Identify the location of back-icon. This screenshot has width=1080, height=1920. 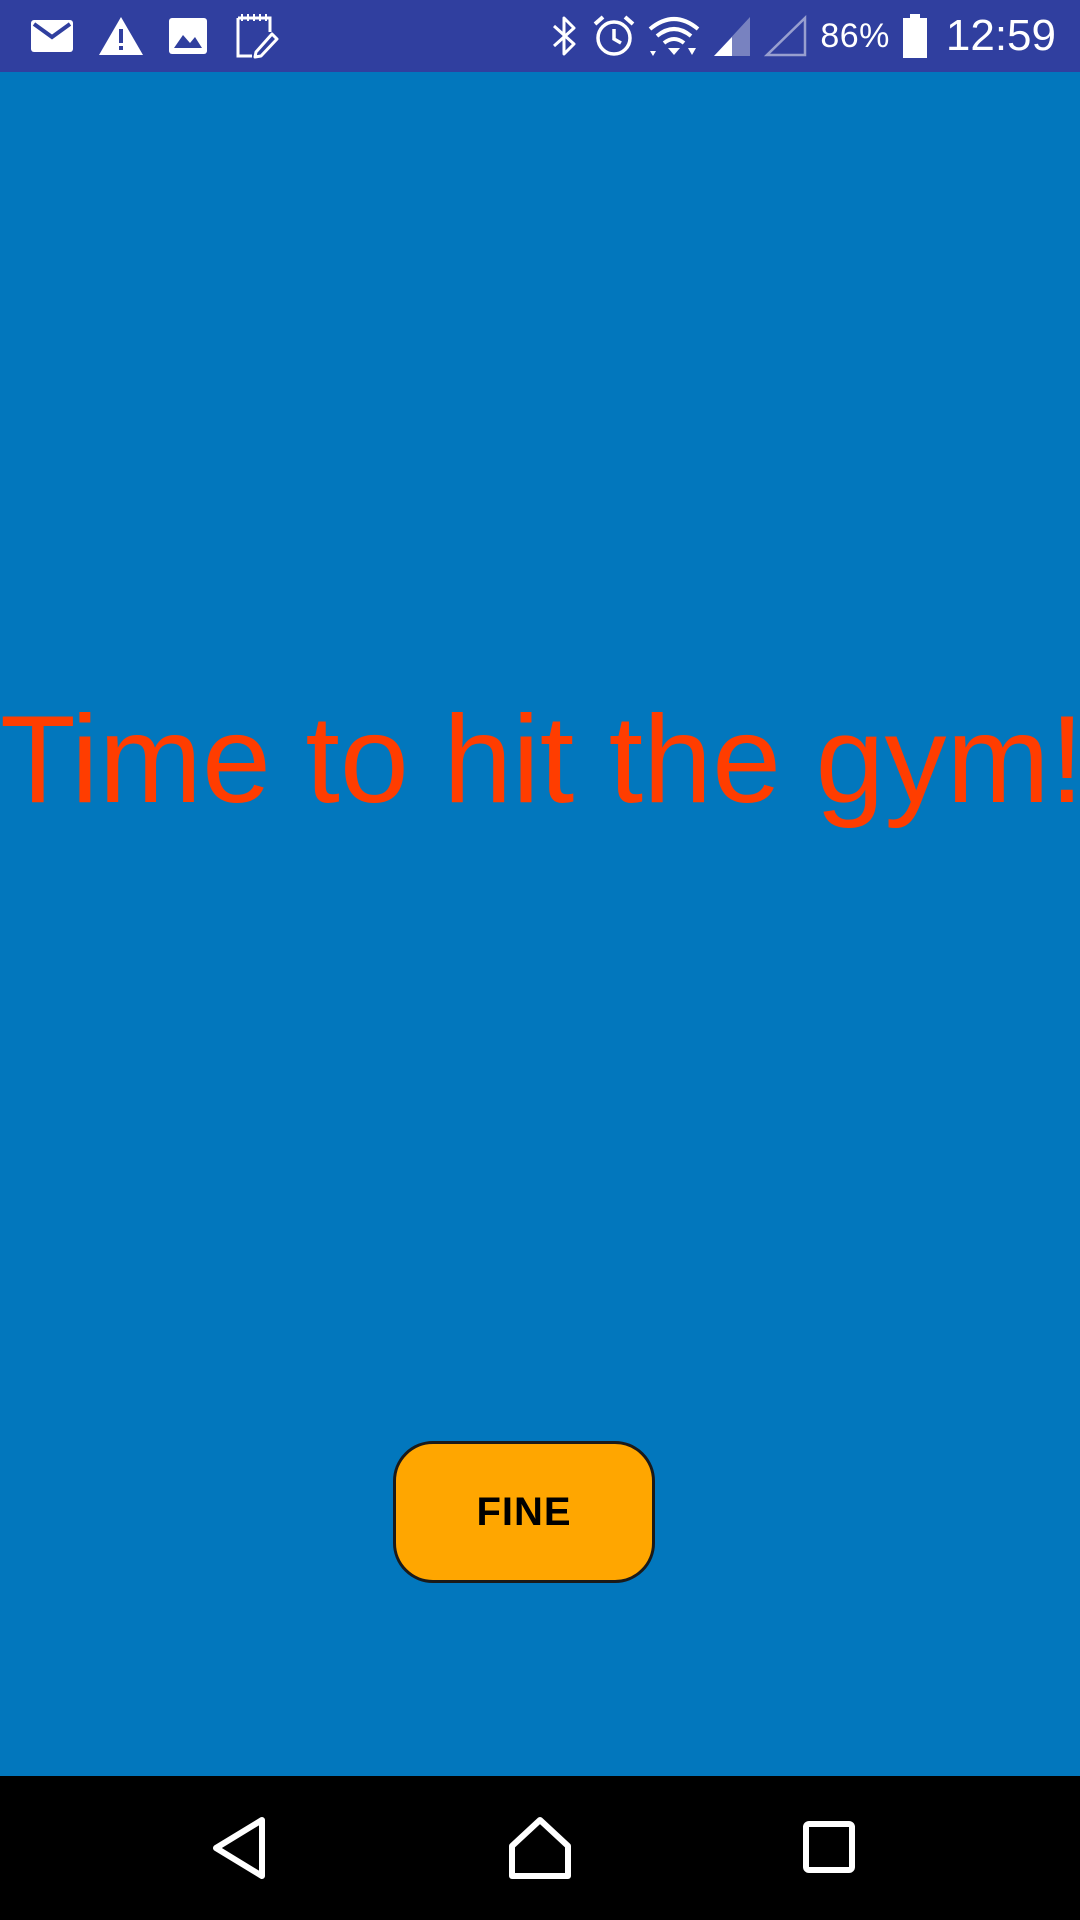
(240, 1848).